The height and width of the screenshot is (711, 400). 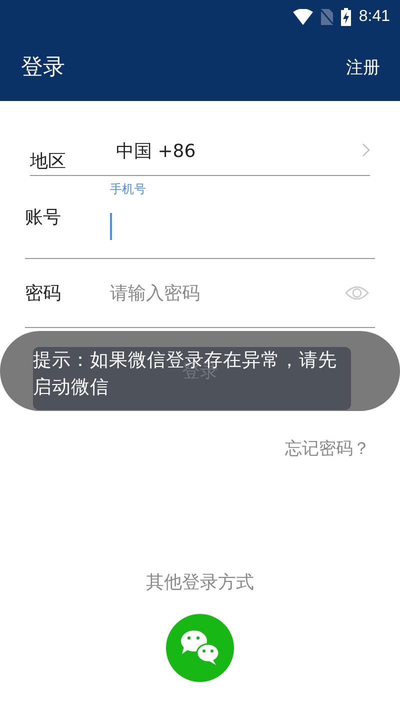 I want to click on wifi-icon, so click(x=302, y=16).